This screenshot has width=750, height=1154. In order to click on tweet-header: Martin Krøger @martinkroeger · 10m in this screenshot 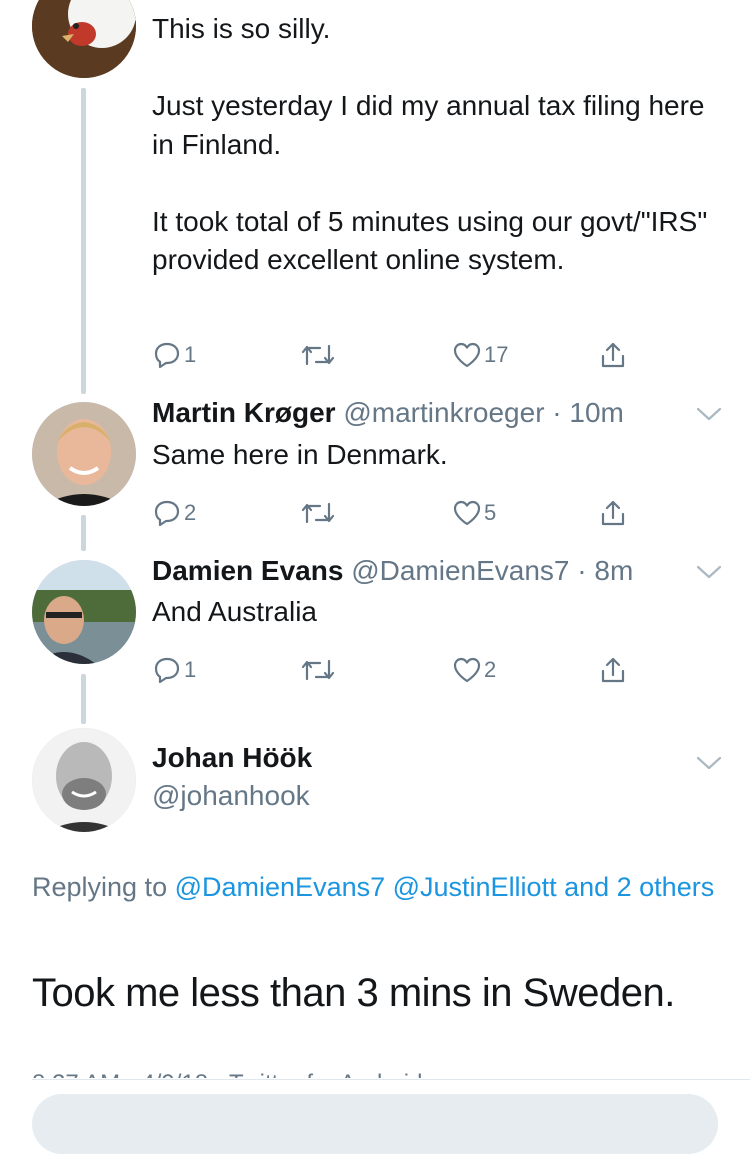, I will do `click(388, 413)`.